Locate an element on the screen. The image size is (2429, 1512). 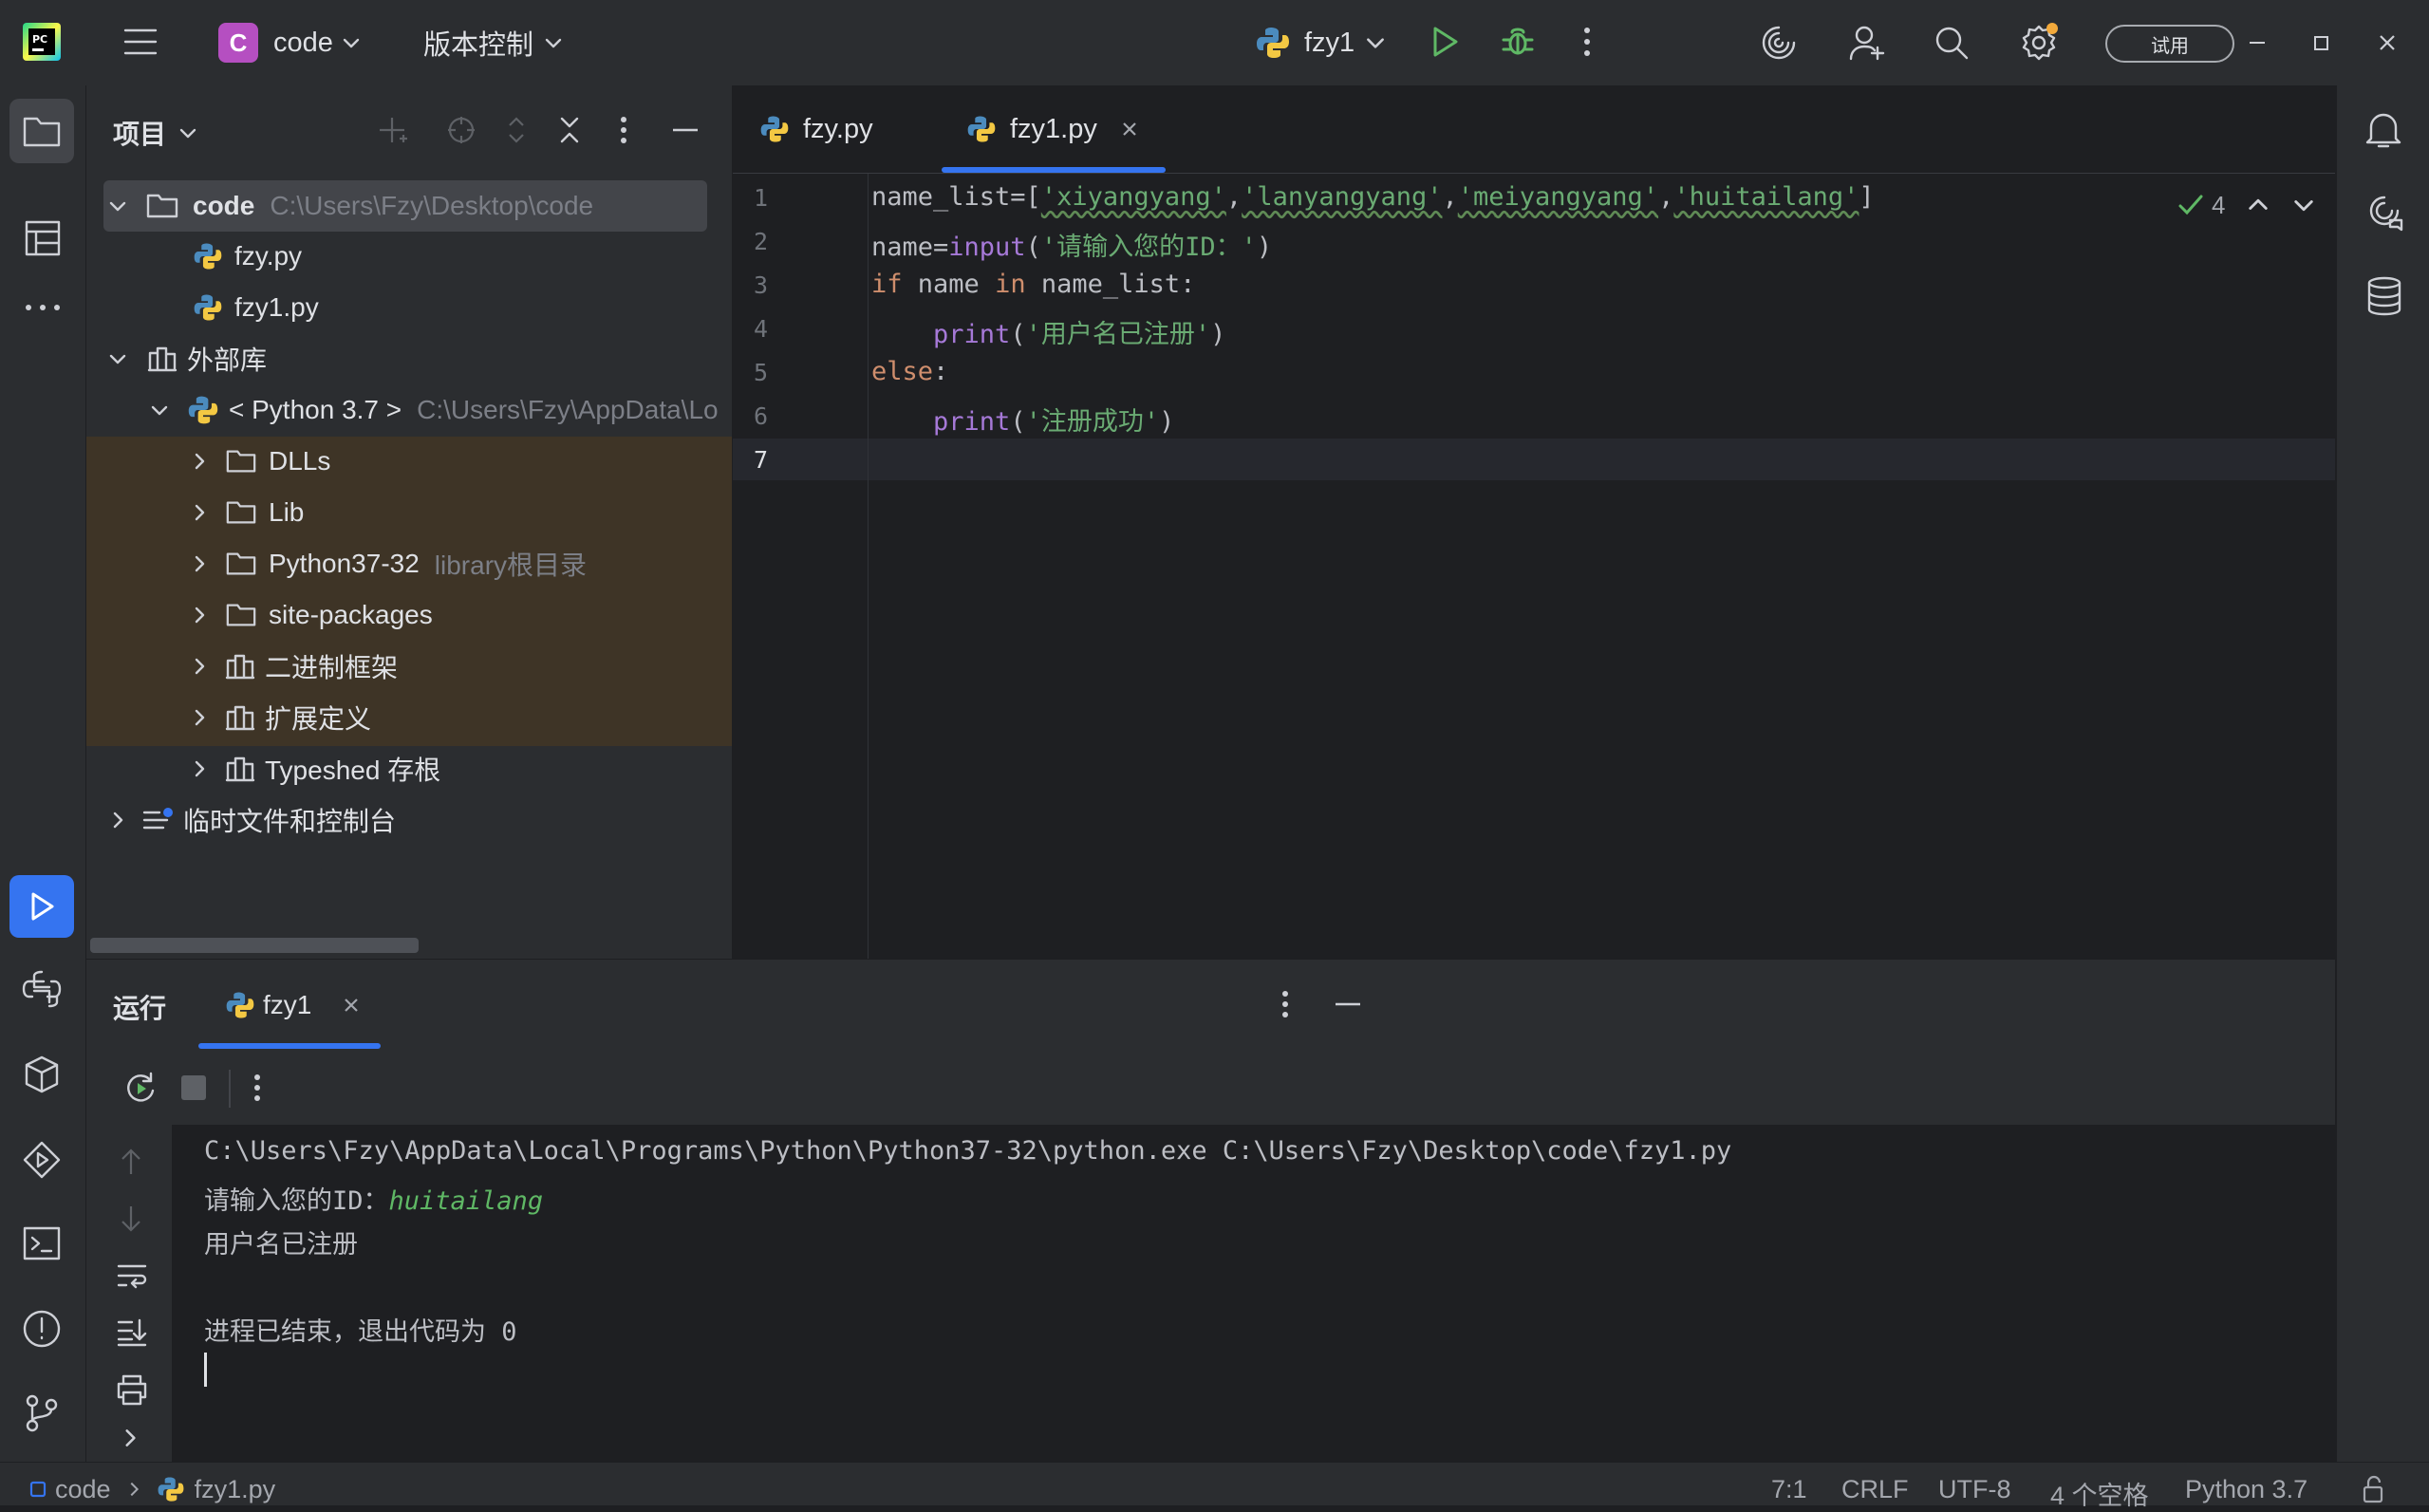
horizontal-scrollbar is located at coordinates (254, 946).